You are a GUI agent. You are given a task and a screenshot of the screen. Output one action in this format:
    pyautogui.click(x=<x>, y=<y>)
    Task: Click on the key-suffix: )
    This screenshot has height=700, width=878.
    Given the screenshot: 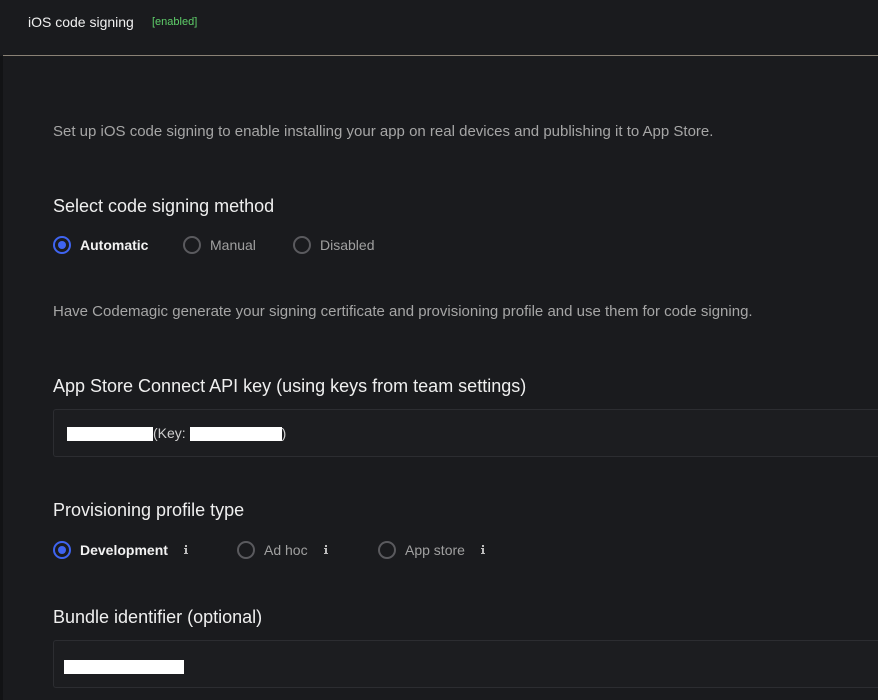 What is the action you would take?
    pyautogui.click(x=284, y=433)
    